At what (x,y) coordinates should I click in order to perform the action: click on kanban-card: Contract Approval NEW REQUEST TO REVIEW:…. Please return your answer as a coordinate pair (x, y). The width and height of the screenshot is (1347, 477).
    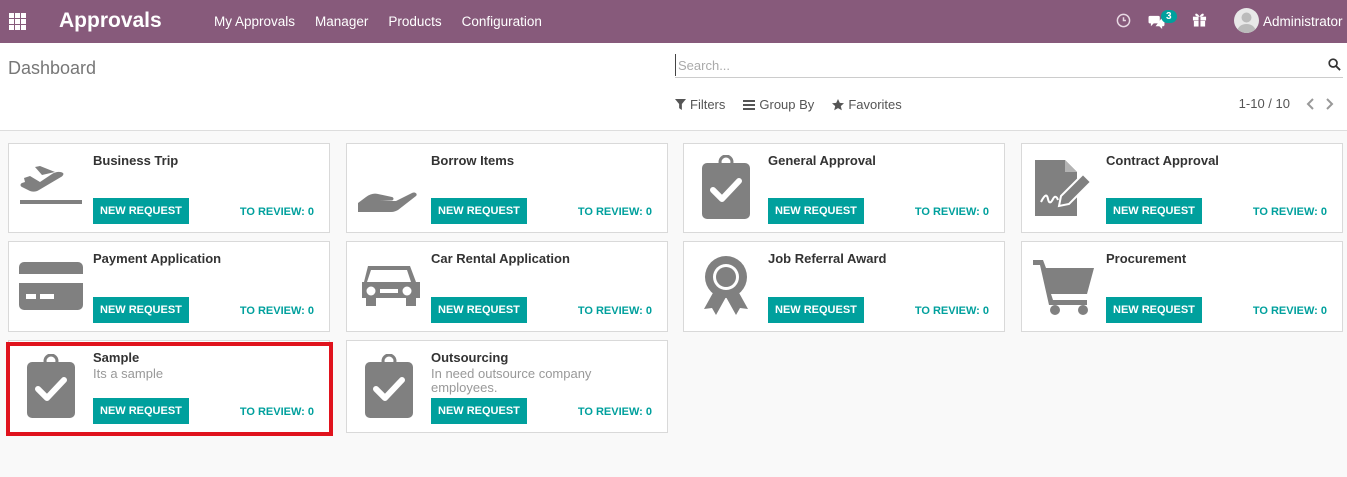
    Looking at the image, I should click on (1182, 188).